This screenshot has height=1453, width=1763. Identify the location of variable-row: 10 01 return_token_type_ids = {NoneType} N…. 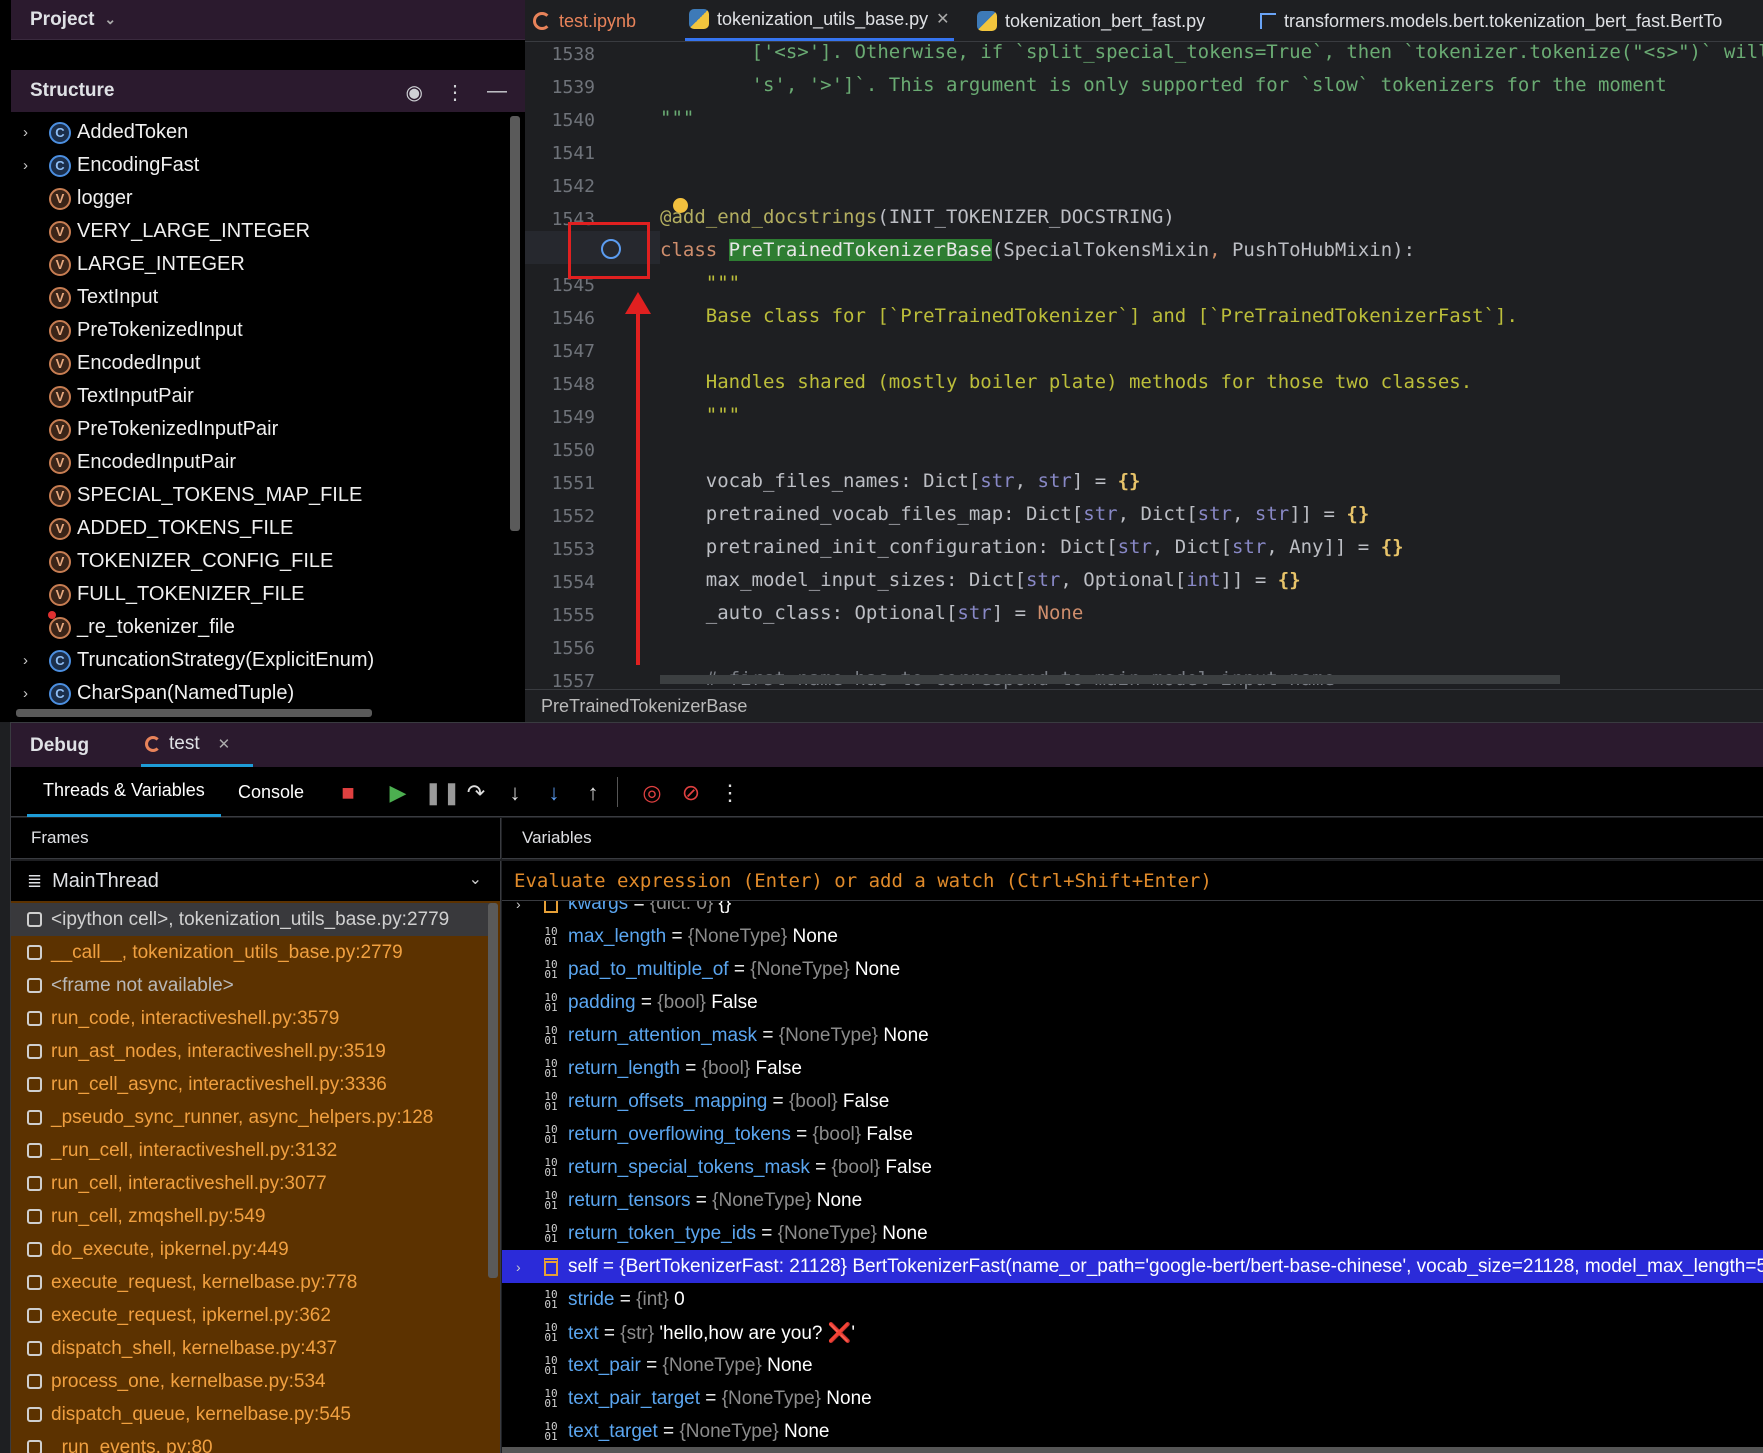
(1132, 1233).